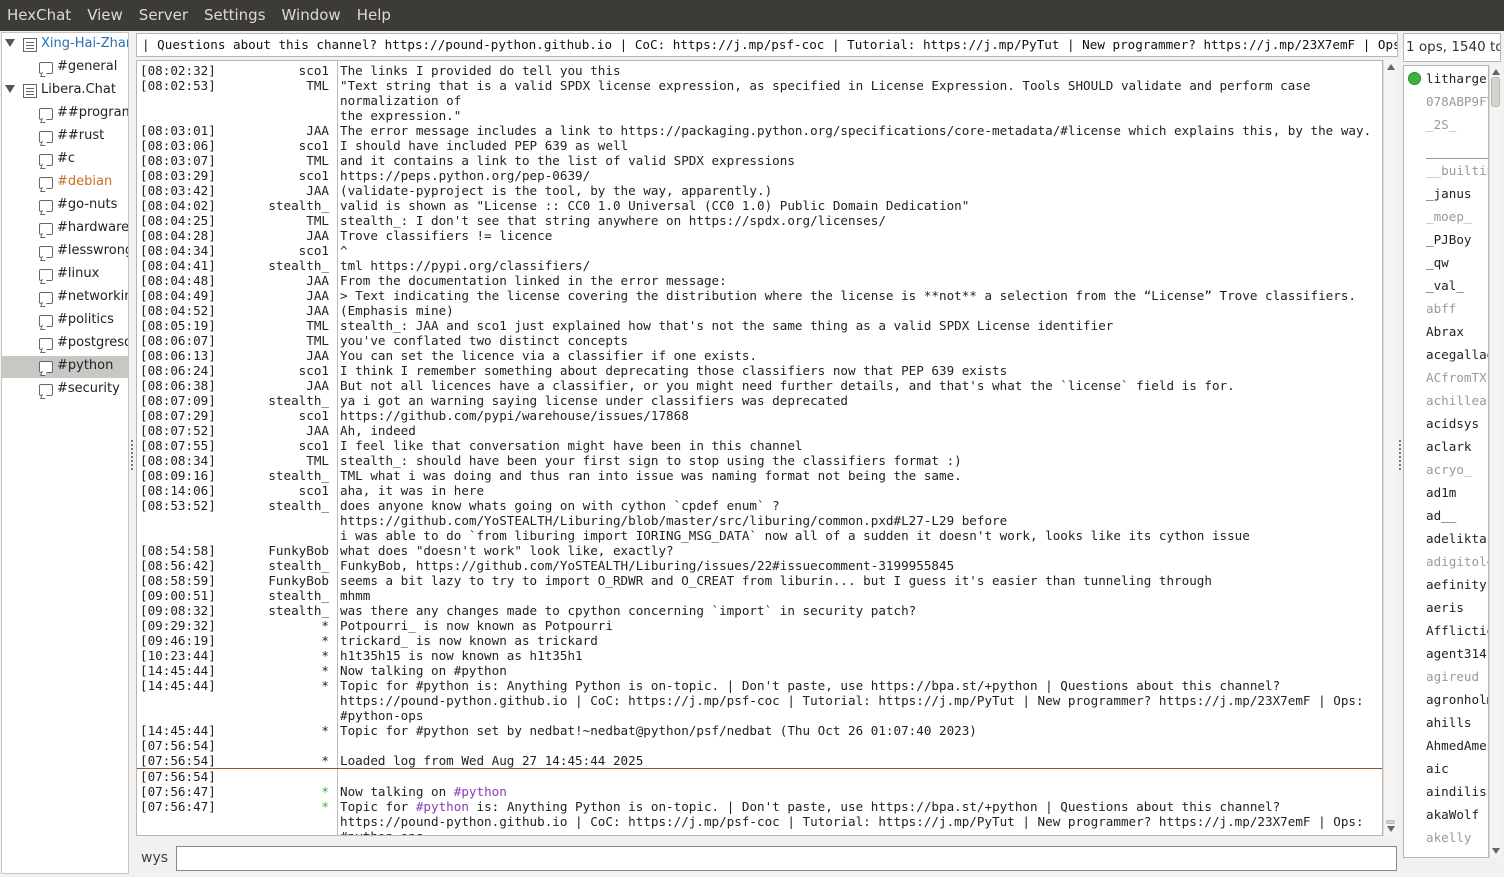 Image resolution: width=1504 pixels, height=877 pixels. What do you see at coordinates (1446, 285) in the screenshot?
I see `user-item: _val_` at bounding box center [1446, 285].